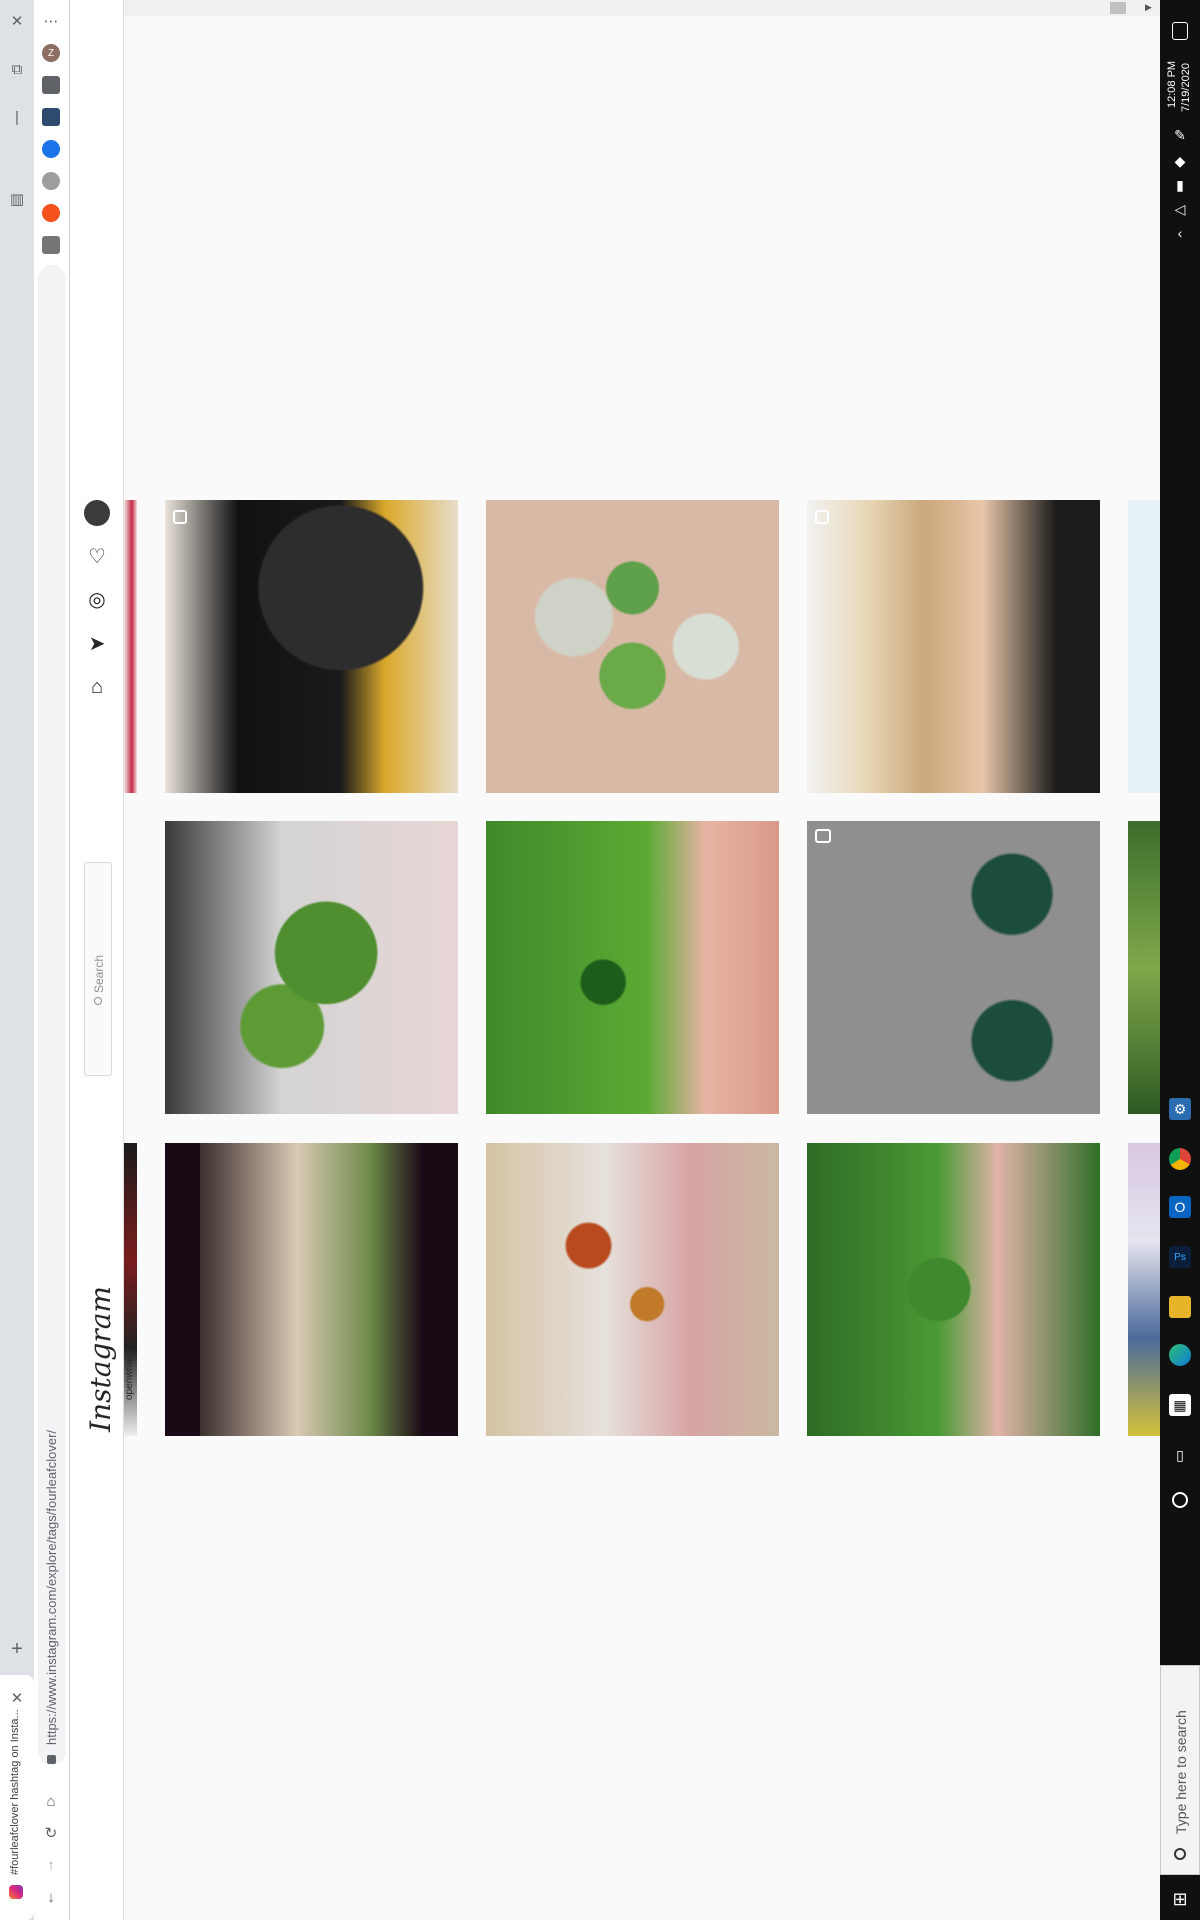 Image resolution: width=1200 pixels, height=1920 pixels. Describe the element at coordinates (1180, 1159) in the screenshot. I see `chrome-icon` at that location.